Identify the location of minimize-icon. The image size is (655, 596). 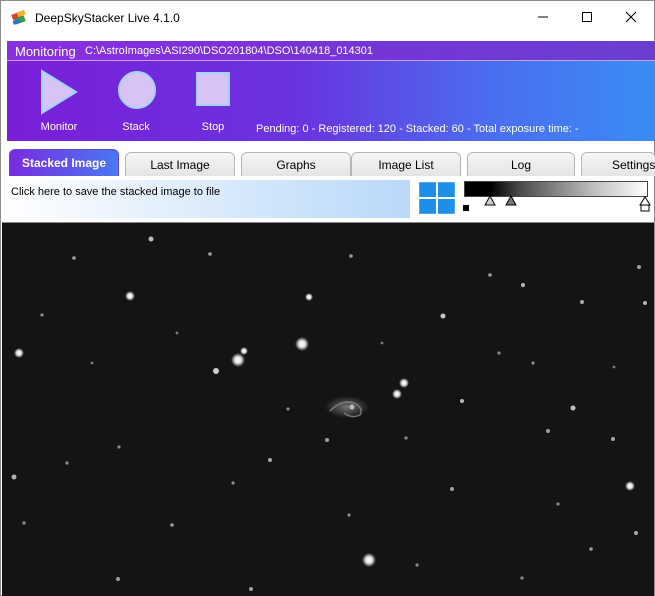
(543, 17).